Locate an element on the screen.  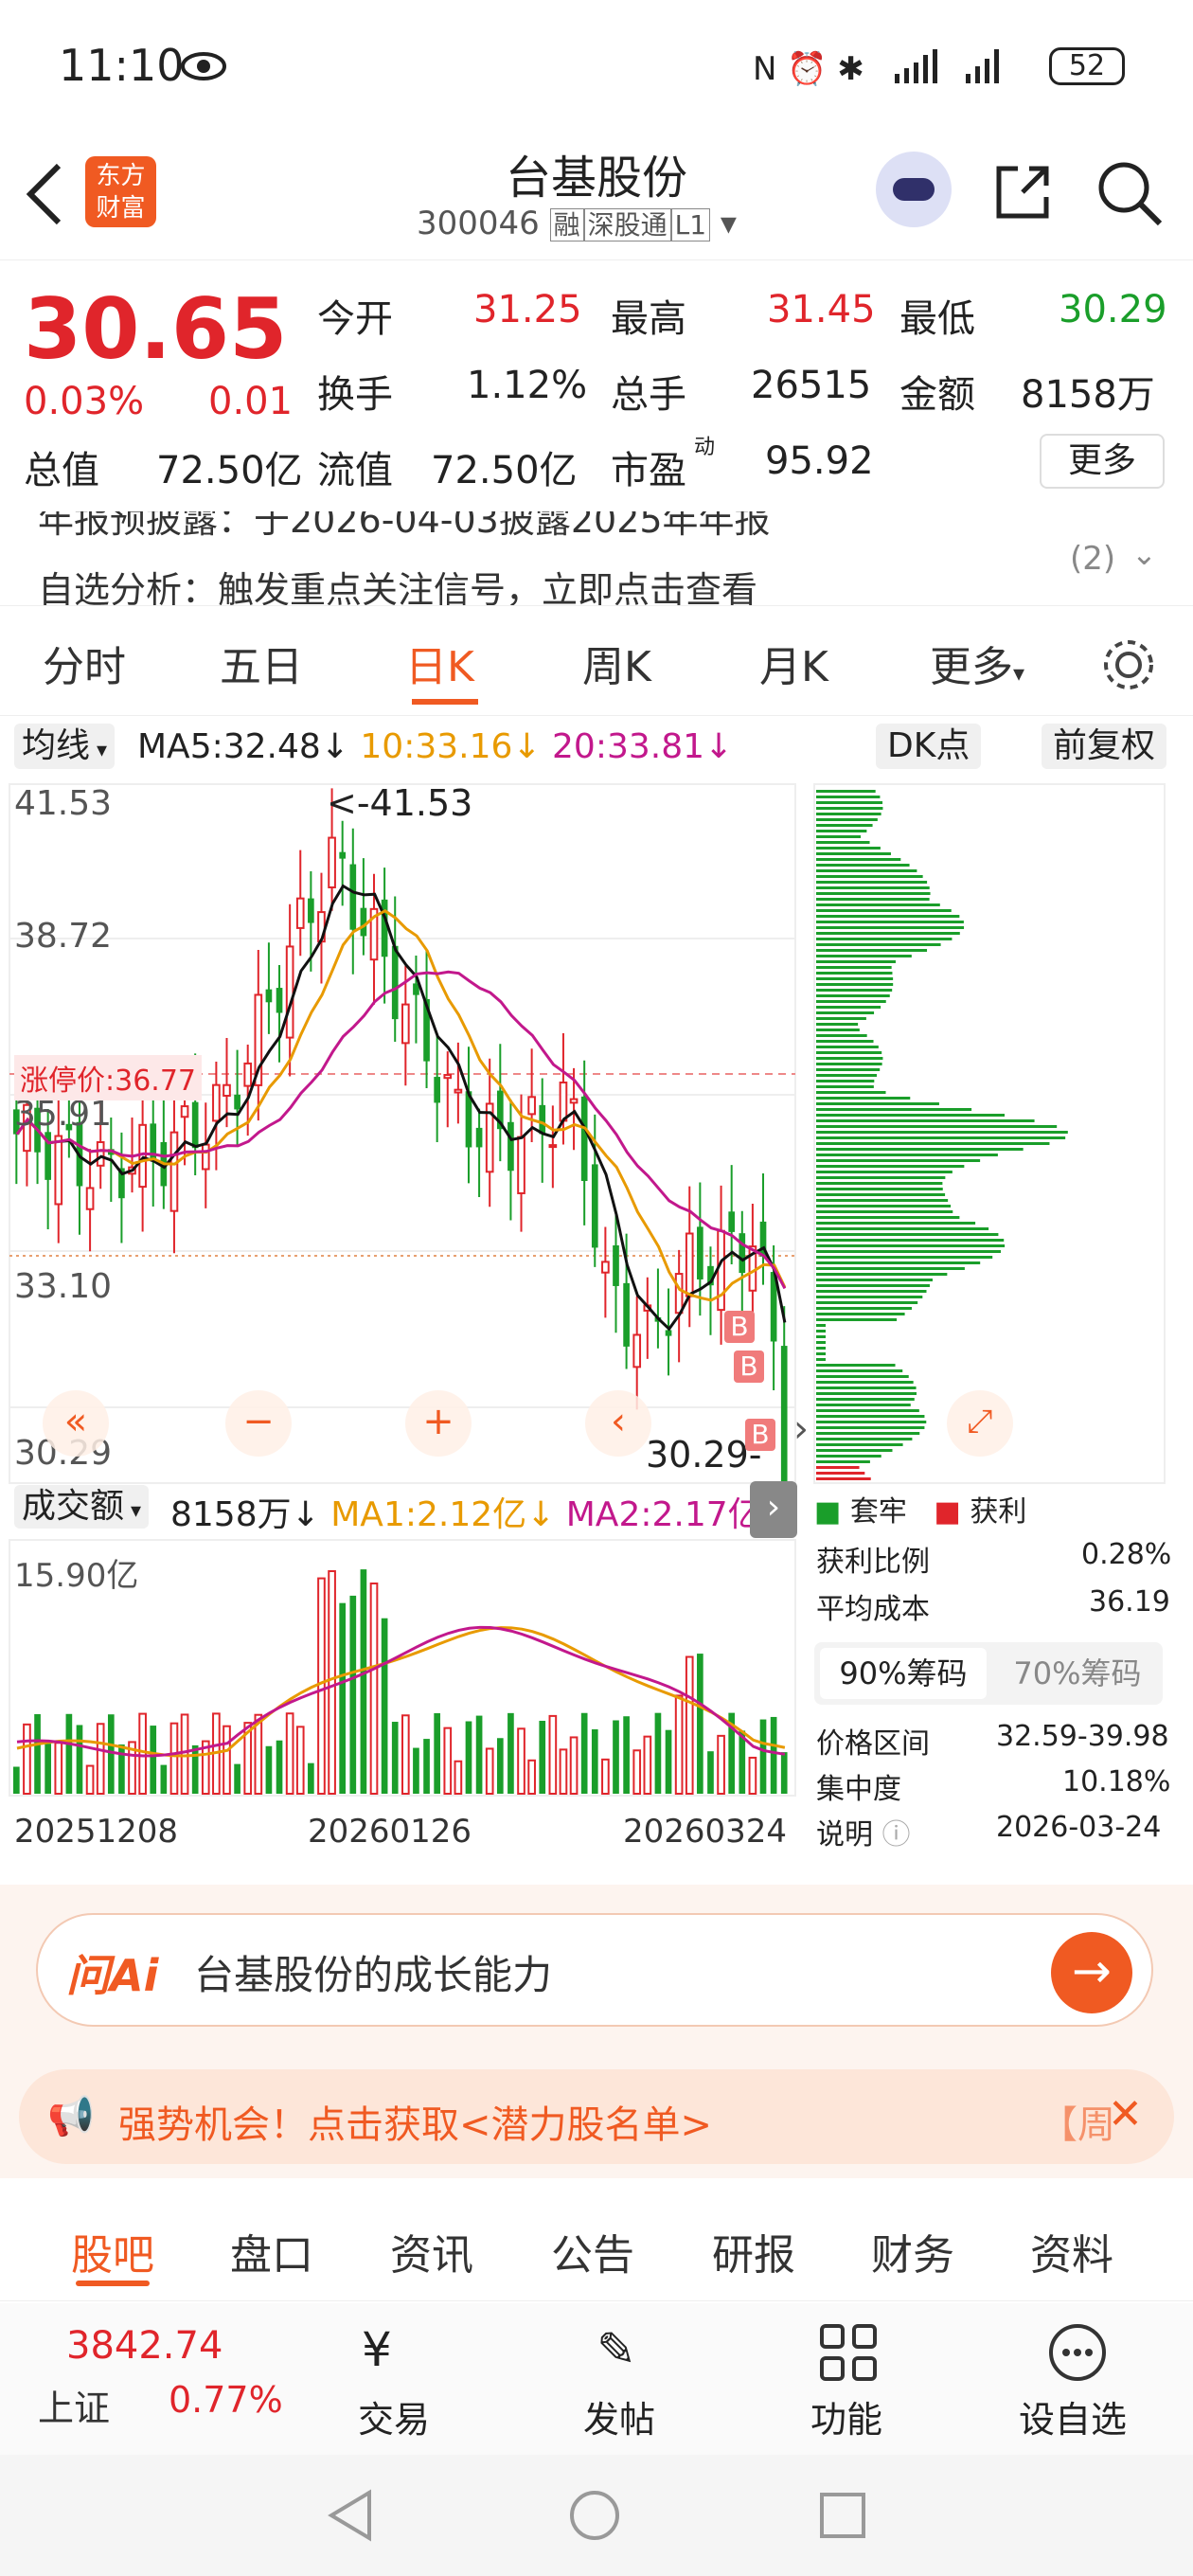
apps-icon is located at coordinates (848, 2352).